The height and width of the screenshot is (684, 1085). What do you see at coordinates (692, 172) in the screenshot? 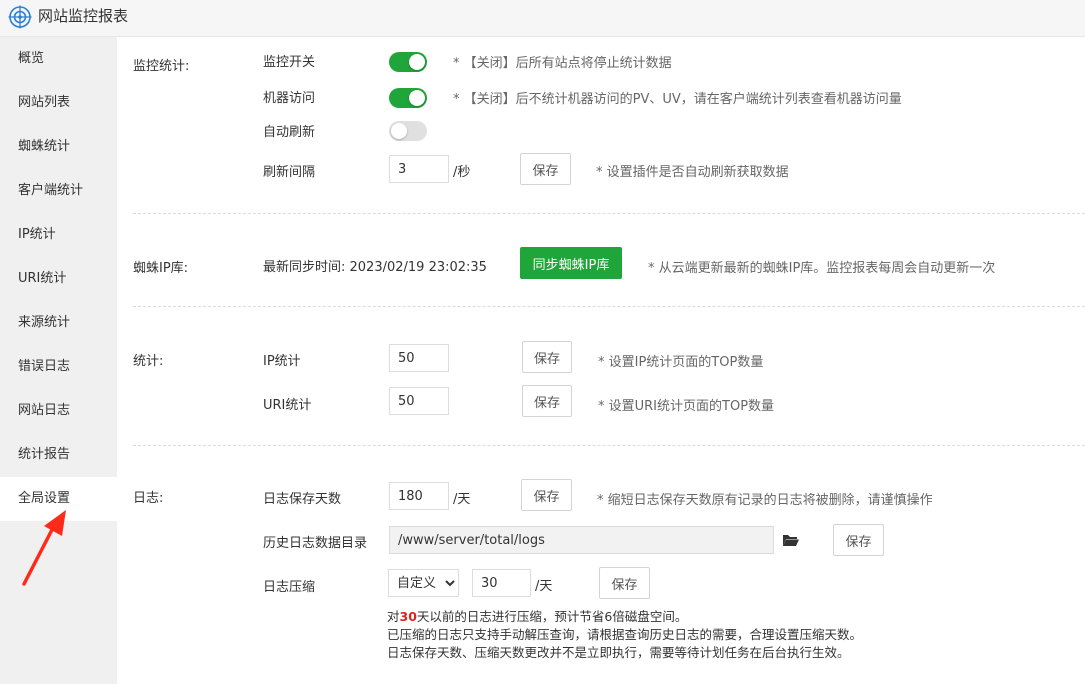
I see `refresh-interval-hint: * 设置插件是否自动刷新获取数据` at bounding box center [692, 172].